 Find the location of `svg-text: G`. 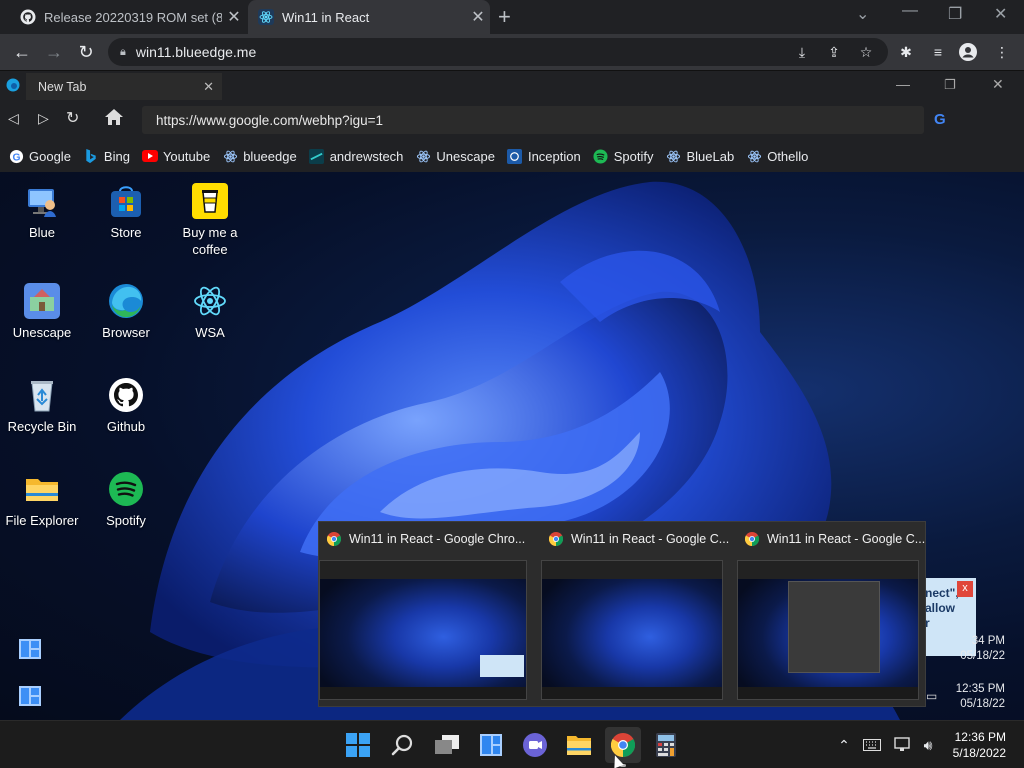

svg-text: G is located at coordinates (16, 157).